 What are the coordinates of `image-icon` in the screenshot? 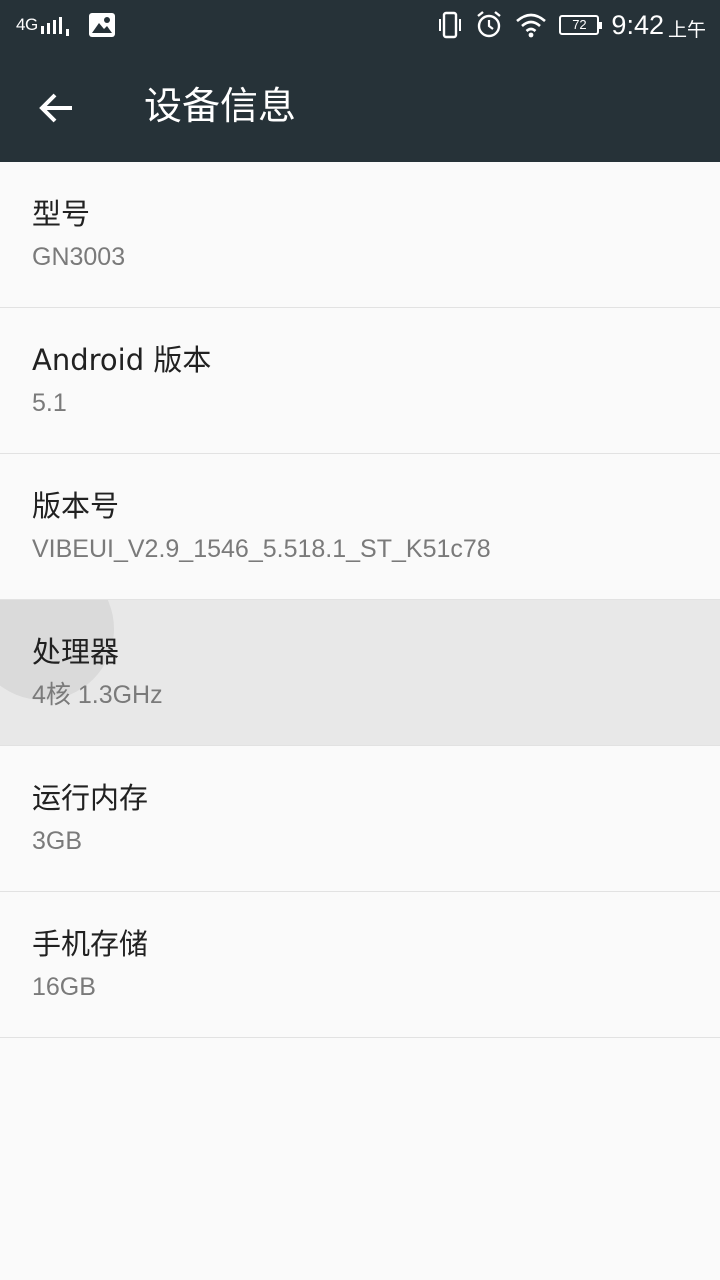 It's located at (102, 25).